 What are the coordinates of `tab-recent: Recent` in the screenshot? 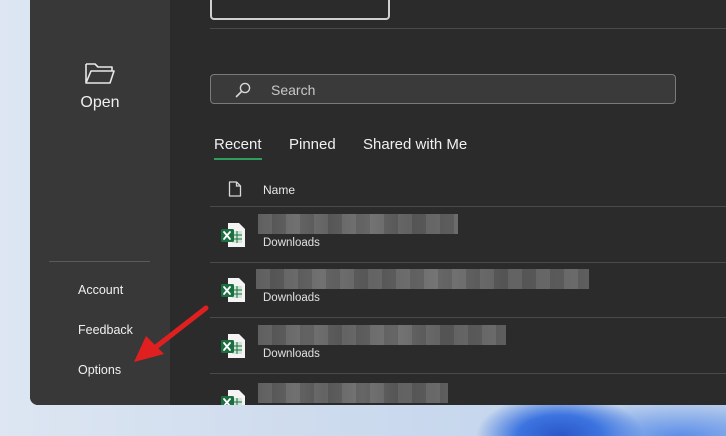 It's located at (238, 148).